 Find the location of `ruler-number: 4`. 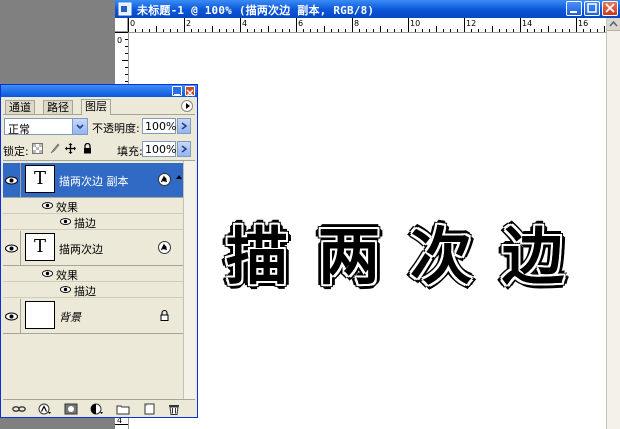

ruler-number: 4 is located at coordinates (245, 23).